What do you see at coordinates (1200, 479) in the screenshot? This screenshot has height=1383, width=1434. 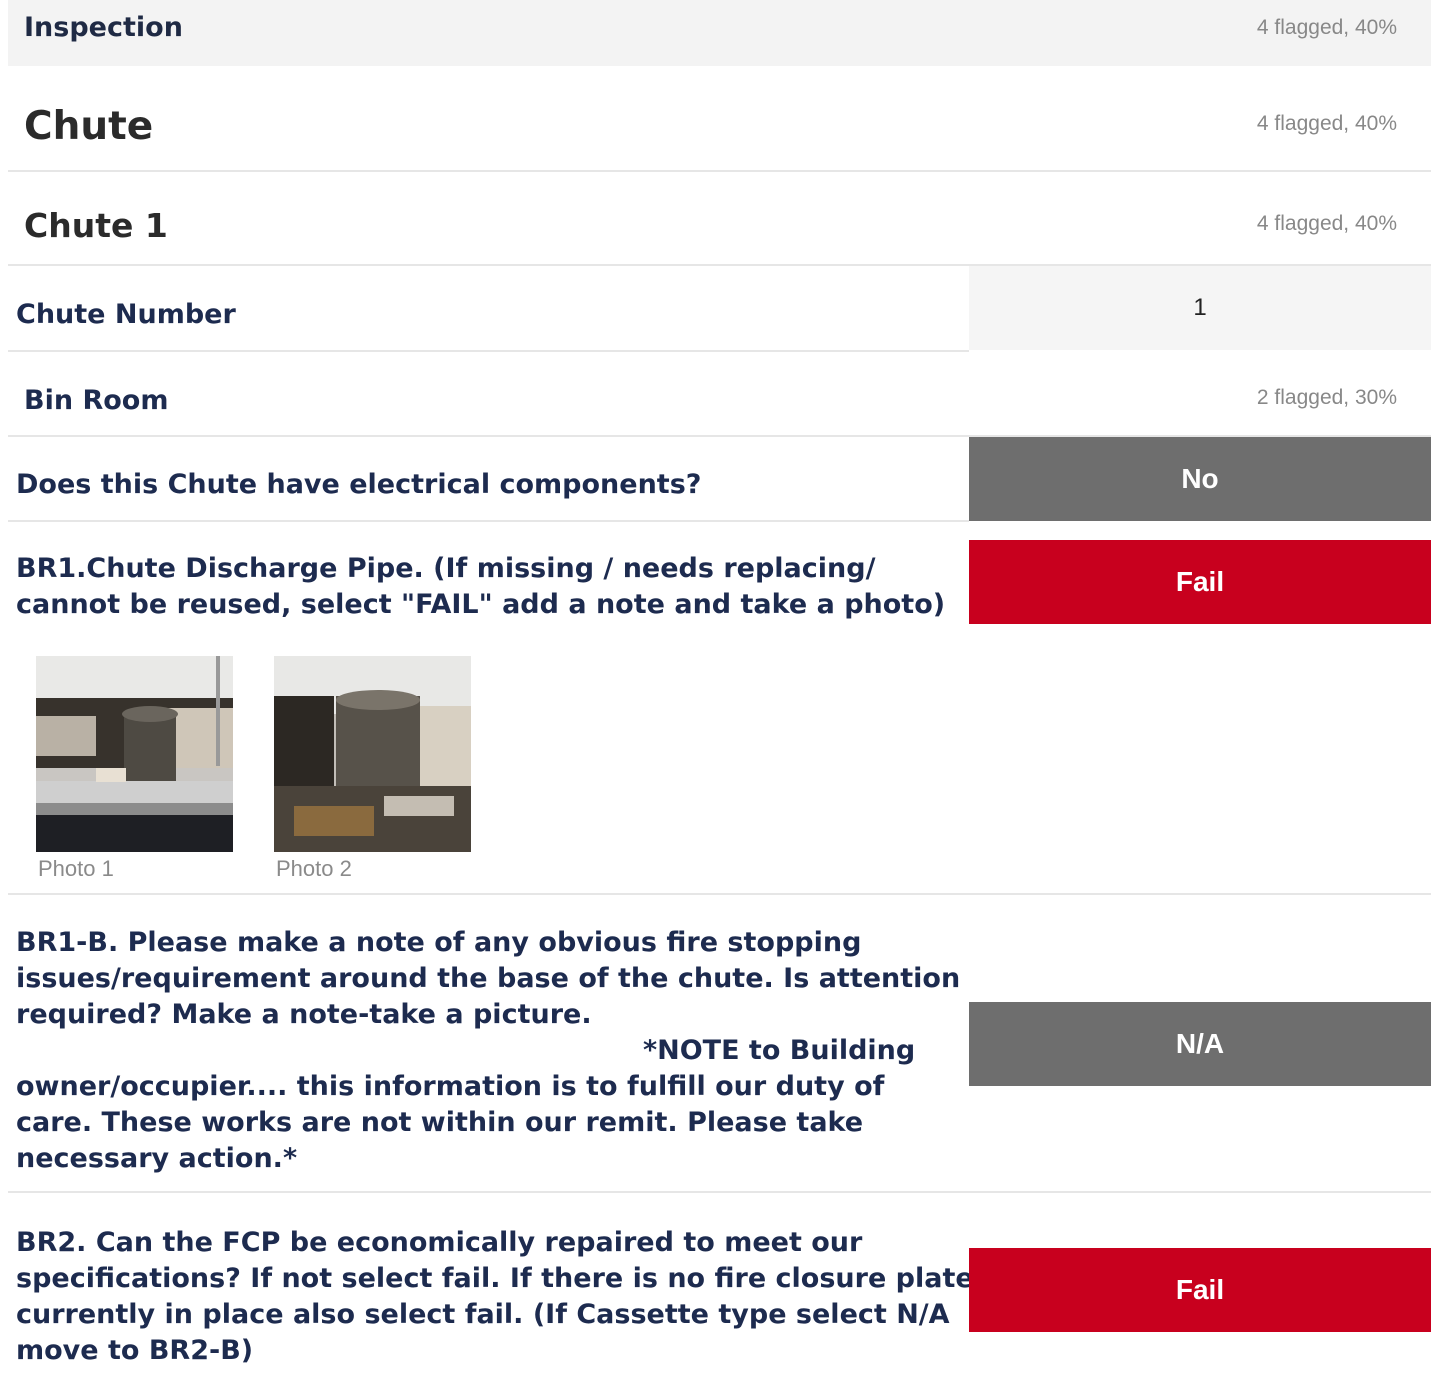 I see `electrical-answer-button: No` at bounding box center [1200, 479].